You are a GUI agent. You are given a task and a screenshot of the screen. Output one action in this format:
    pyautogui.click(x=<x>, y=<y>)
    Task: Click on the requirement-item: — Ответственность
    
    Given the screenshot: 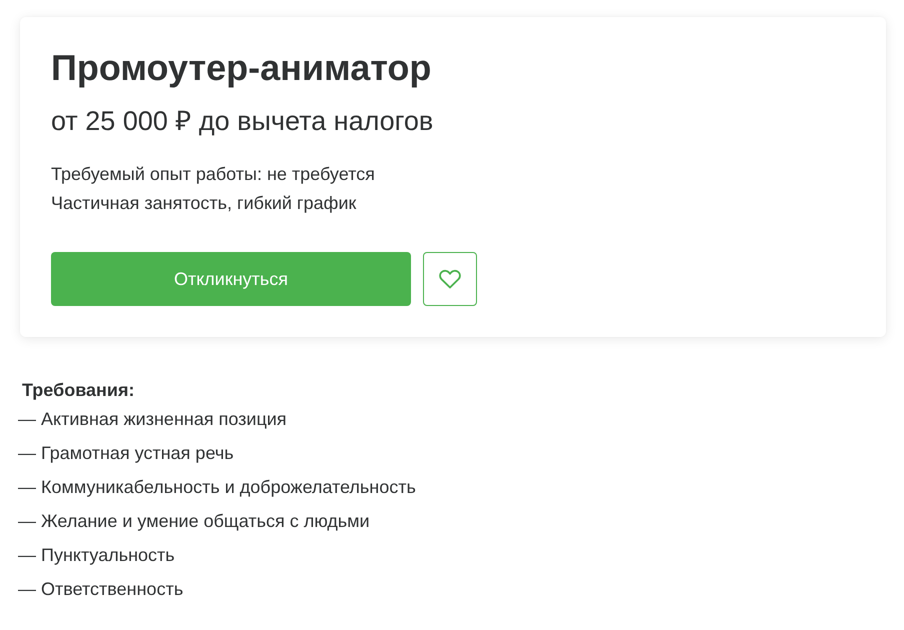 What is the action you would take?
    pyautogui.click(x=101, y=589)
    